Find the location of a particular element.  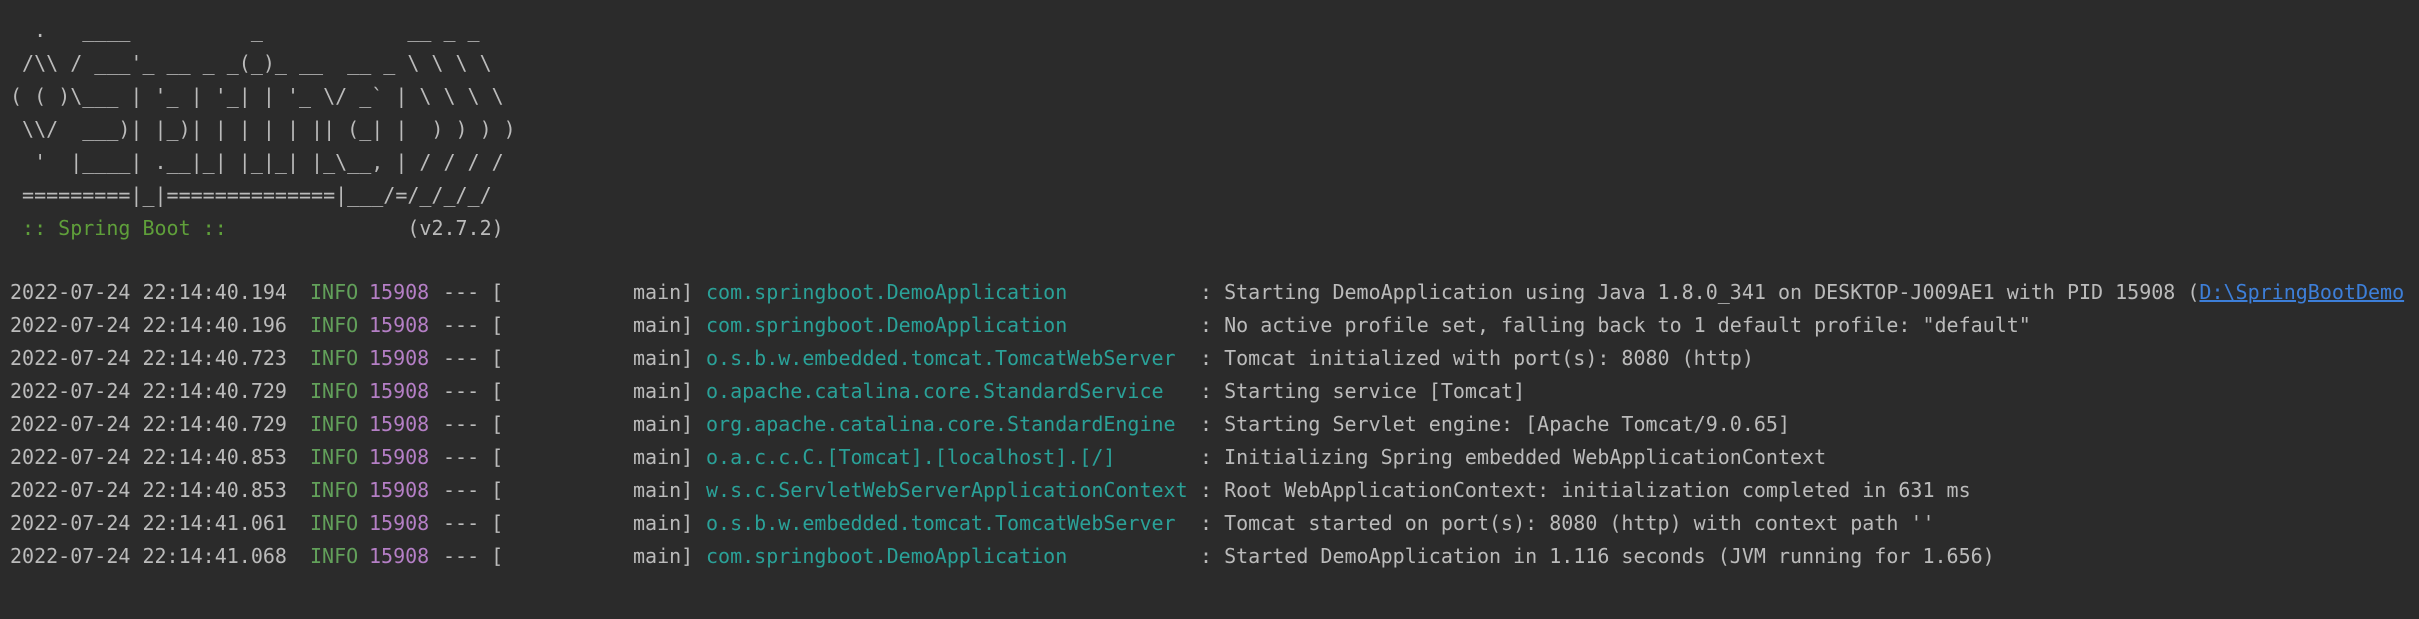

banner-line: \\/ ___)| |_)| | | | | || (_| | ) ) ) ) is located at coordinates (263, 129).